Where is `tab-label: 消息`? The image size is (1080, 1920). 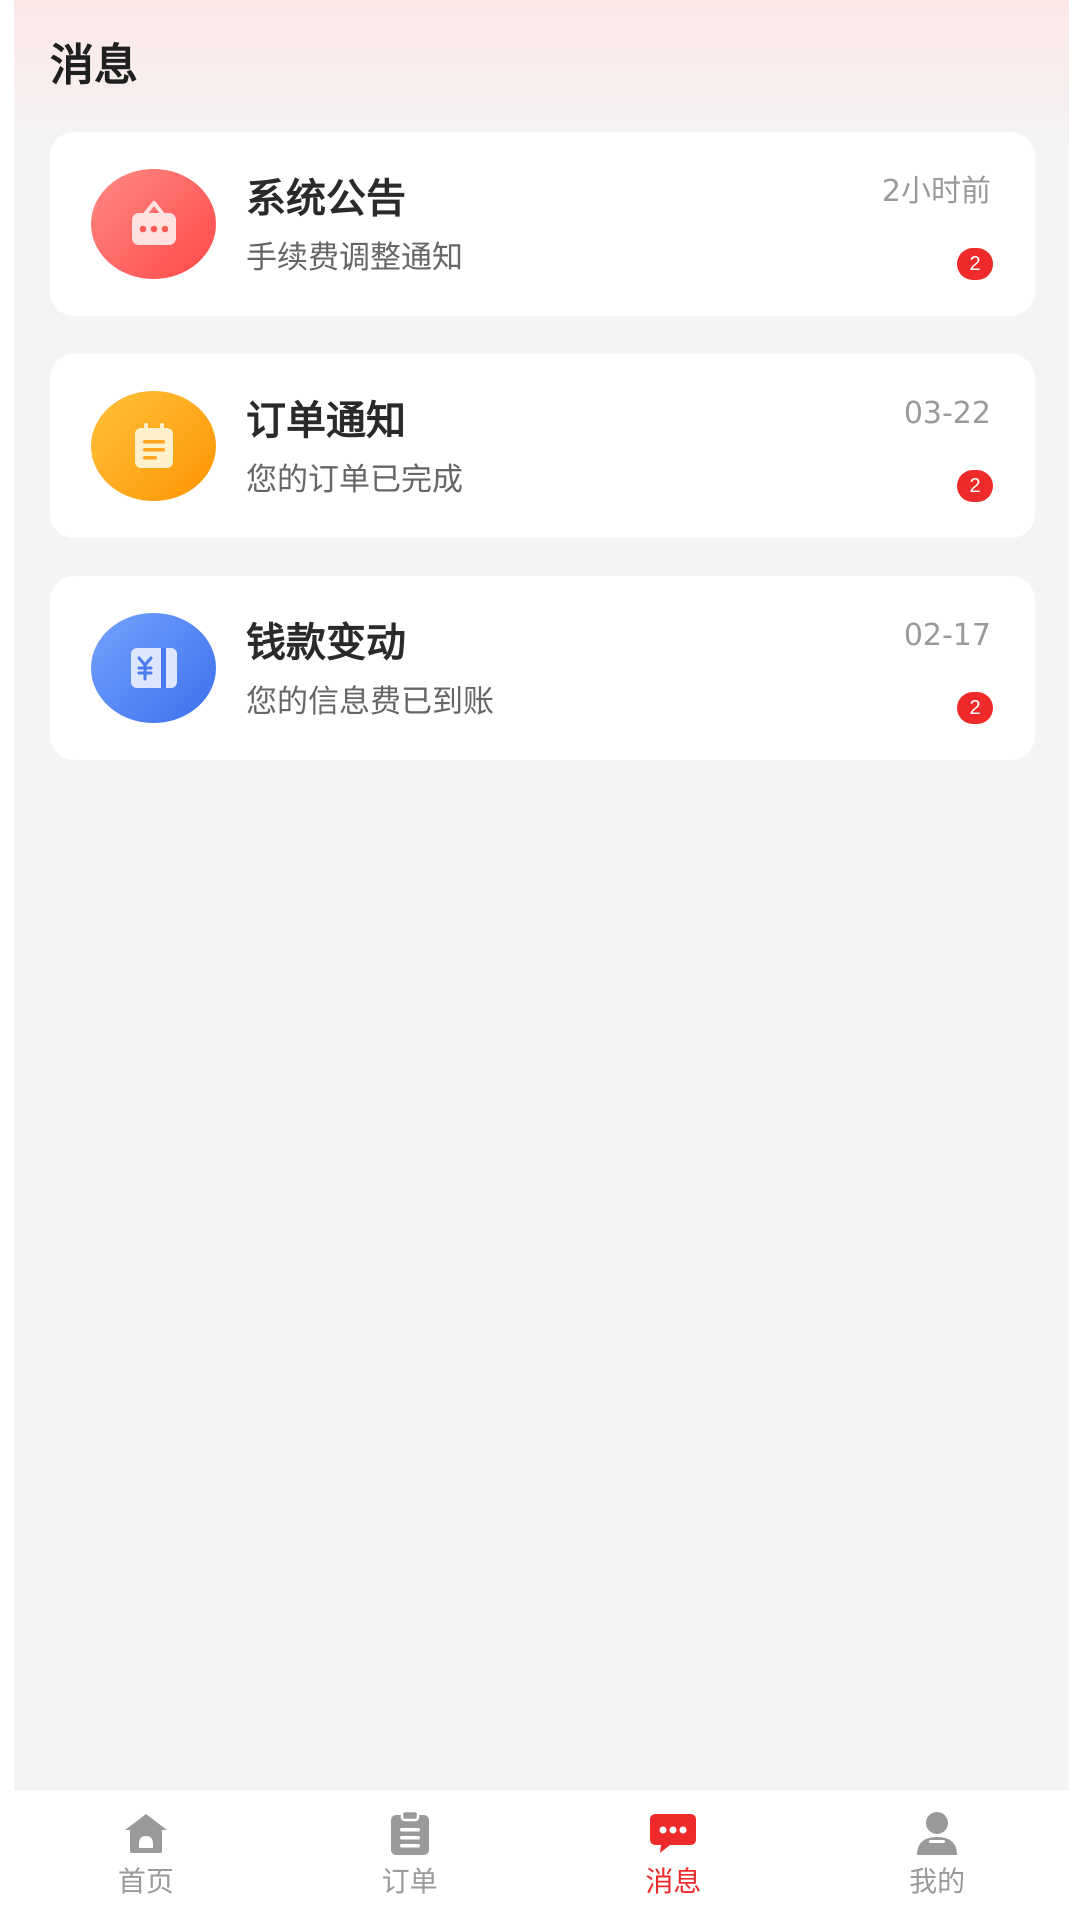 tab-label: 消息 is located at coordinates (673, 1881).